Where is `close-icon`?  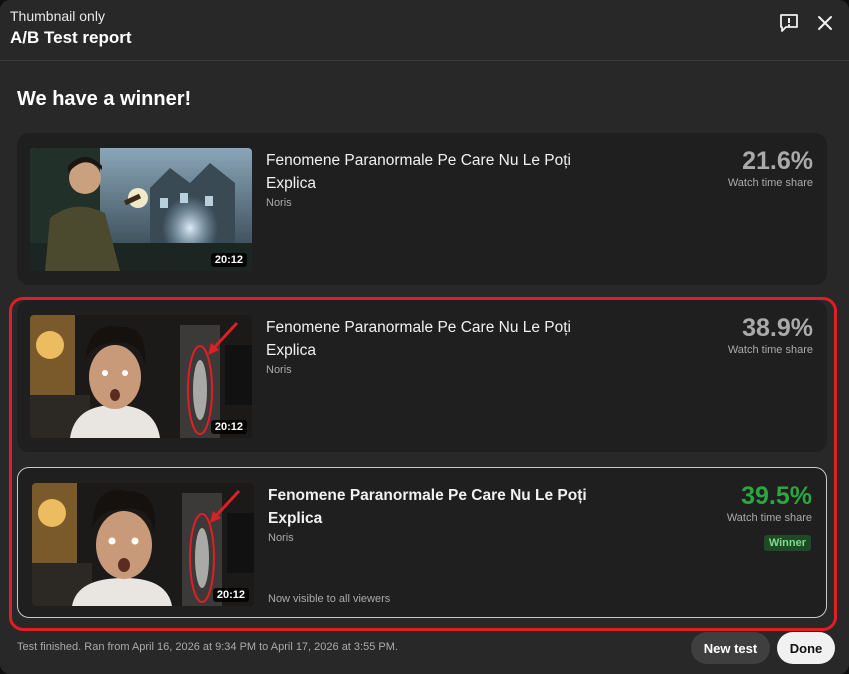
close-icon is located at coordinates (825, 23).